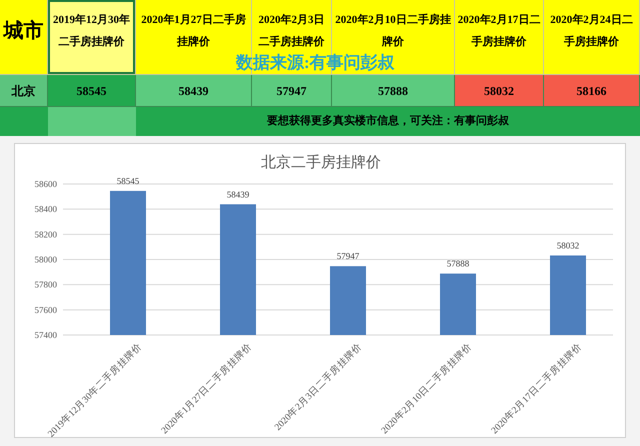 Image resolution: width=640 pixels, height=446 pixels. Describe the element at coordinates (348, 256) in the screenshot. I see `data-label: 57947` at that location.